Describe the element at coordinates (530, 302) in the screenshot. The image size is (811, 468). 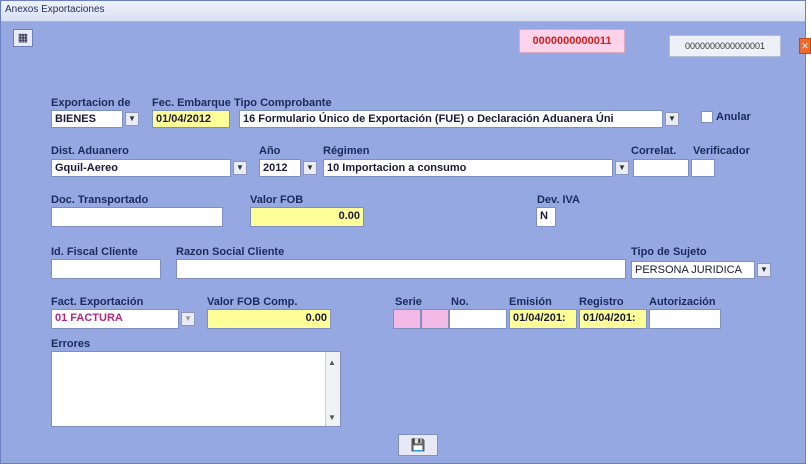
I see `emision-label: Emisión` at that location.